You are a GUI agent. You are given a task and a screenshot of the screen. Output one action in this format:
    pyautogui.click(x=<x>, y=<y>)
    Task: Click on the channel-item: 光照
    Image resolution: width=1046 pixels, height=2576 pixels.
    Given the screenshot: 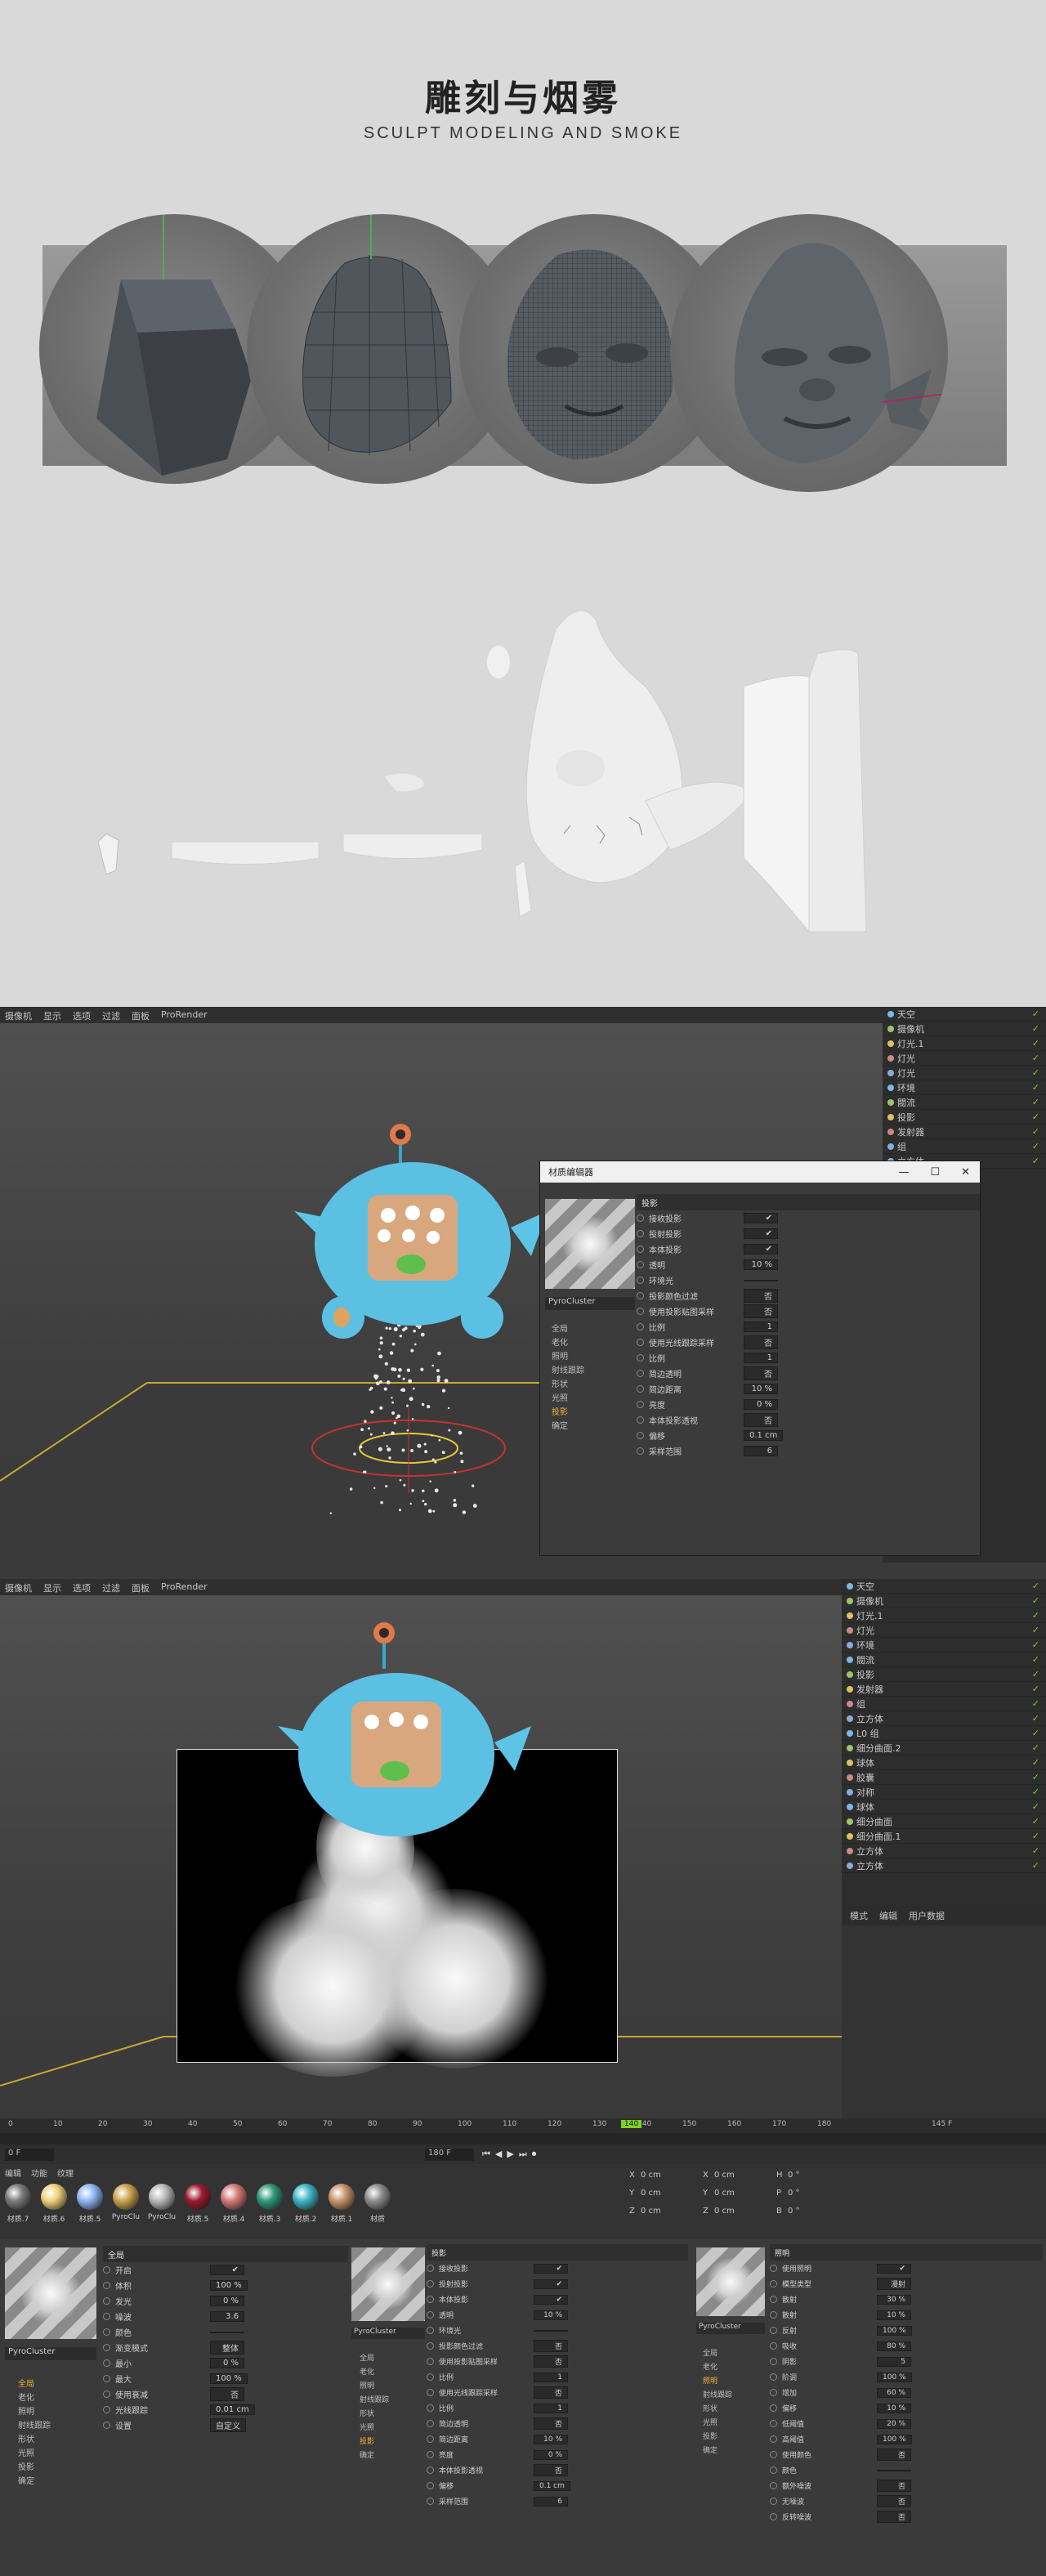 What is the action you would take?
    pyautogui.click(x=568, y=1398)
    